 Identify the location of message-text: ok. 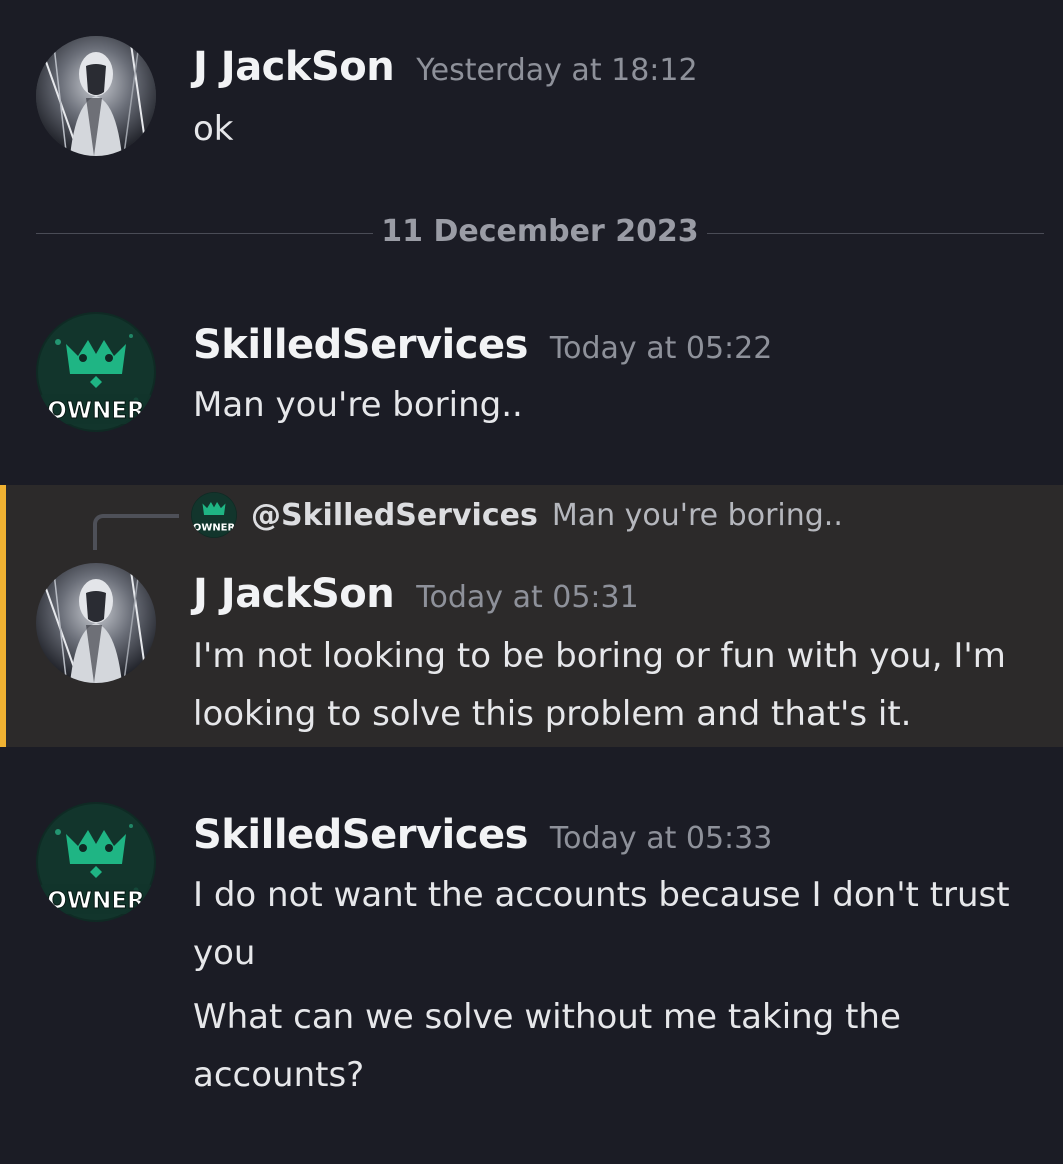
(213, 129).